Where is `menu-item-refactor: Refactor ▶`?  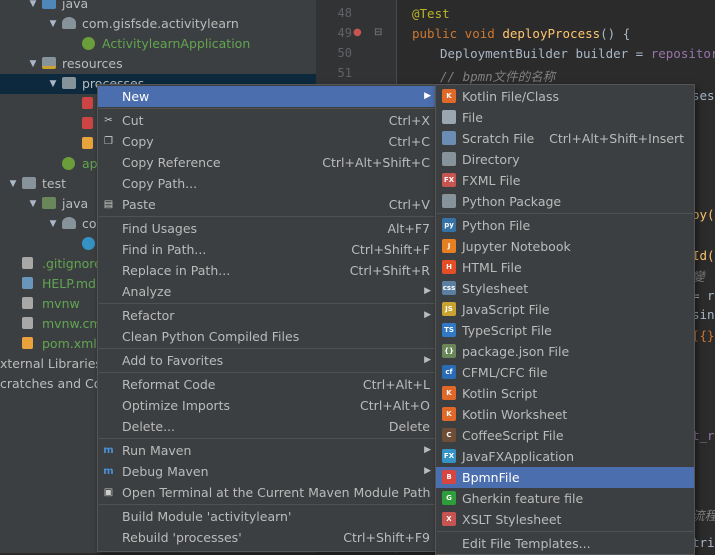
menu-item-refactor: Refactor ▶ is located at coordinates (267, 315).